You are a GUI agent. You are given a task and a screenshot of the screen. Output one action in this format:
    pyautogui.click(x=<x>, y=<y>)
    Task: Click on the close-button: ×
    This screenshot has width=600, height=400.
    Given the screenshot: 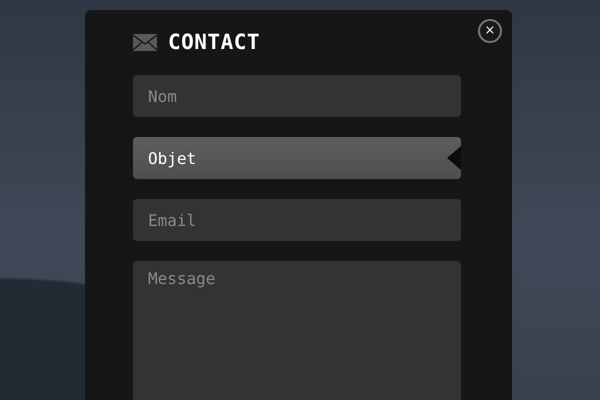 What is the action you would take?
    pyautogui.click(x=490, y=31)
    